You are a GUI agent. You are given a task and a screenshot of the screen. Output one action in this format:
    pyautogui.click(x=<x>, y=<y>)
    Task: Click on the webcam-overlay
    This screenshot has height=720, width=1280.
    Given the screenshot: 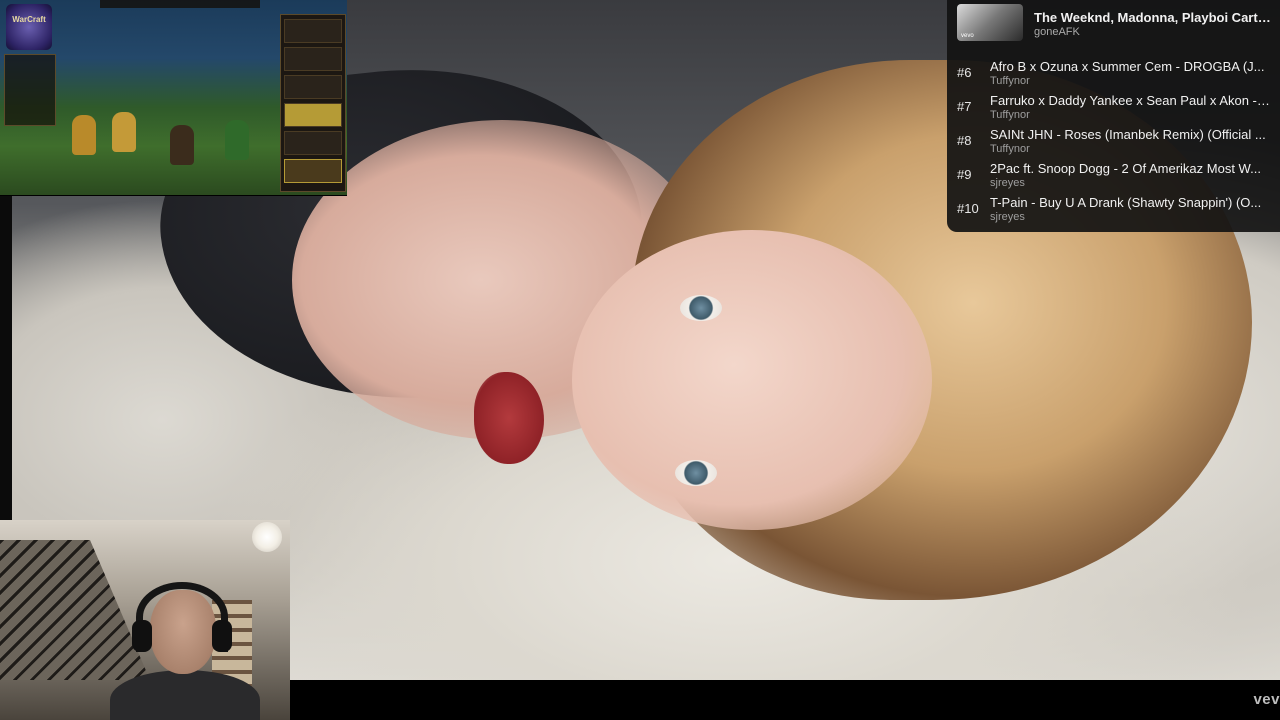 What is the action you would take?
    pyautogui.click(x=145, y=620)
    